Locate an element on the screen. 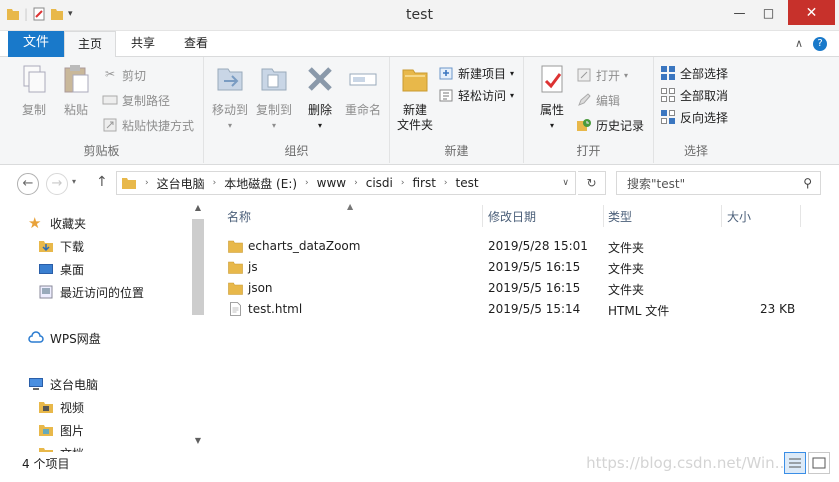 This screenshot has width=839, height=482. breadcrumb-this-pc: 这台电脑 is located at coordinates (181, 183).